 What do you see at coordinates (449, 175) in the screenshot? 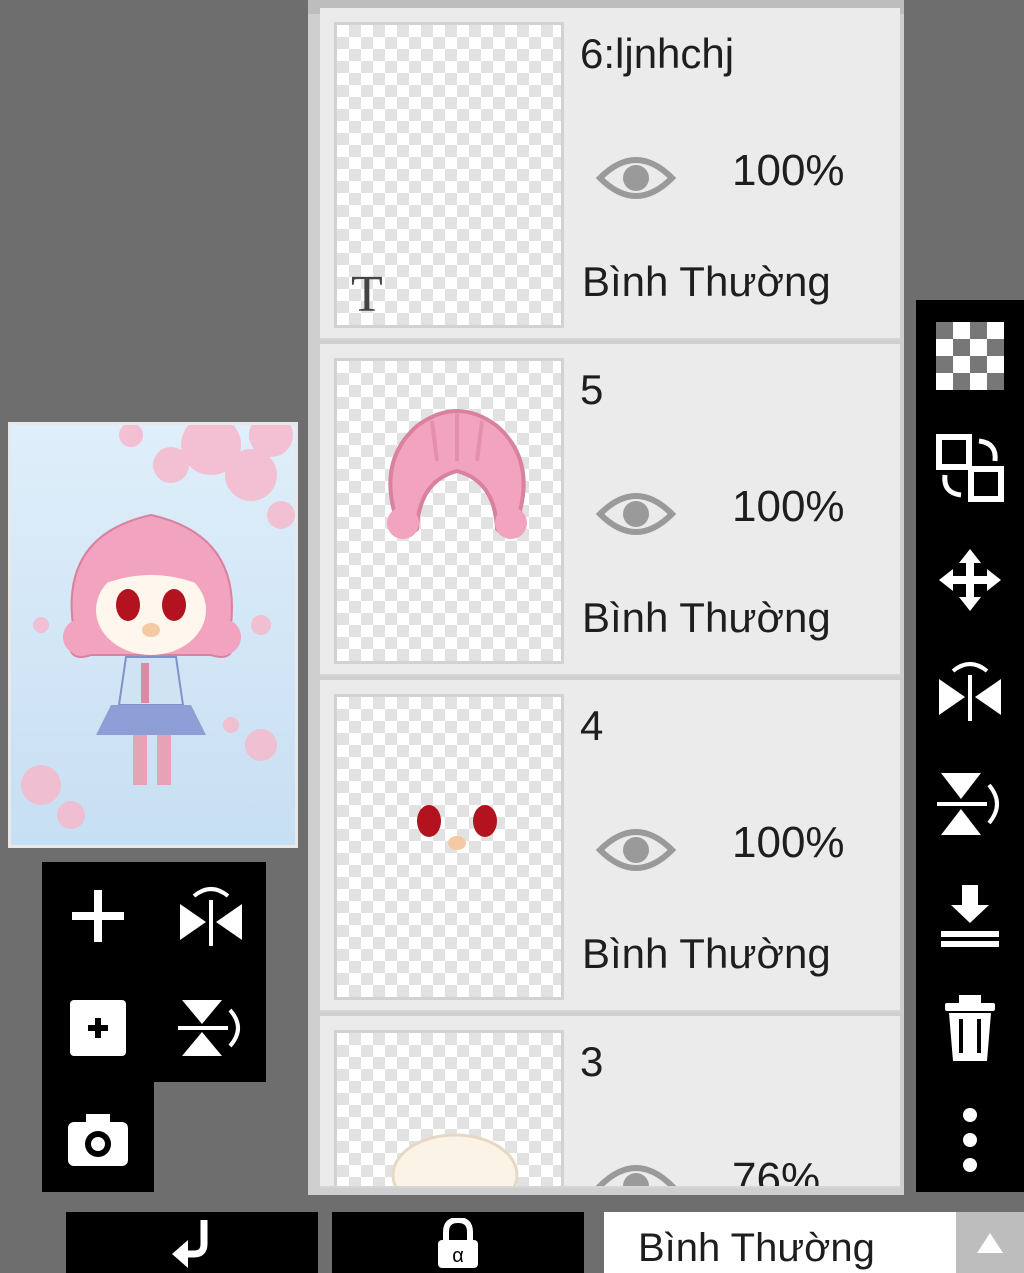
I see `layer-thumbnail: T` at bounding box center [449, 175].